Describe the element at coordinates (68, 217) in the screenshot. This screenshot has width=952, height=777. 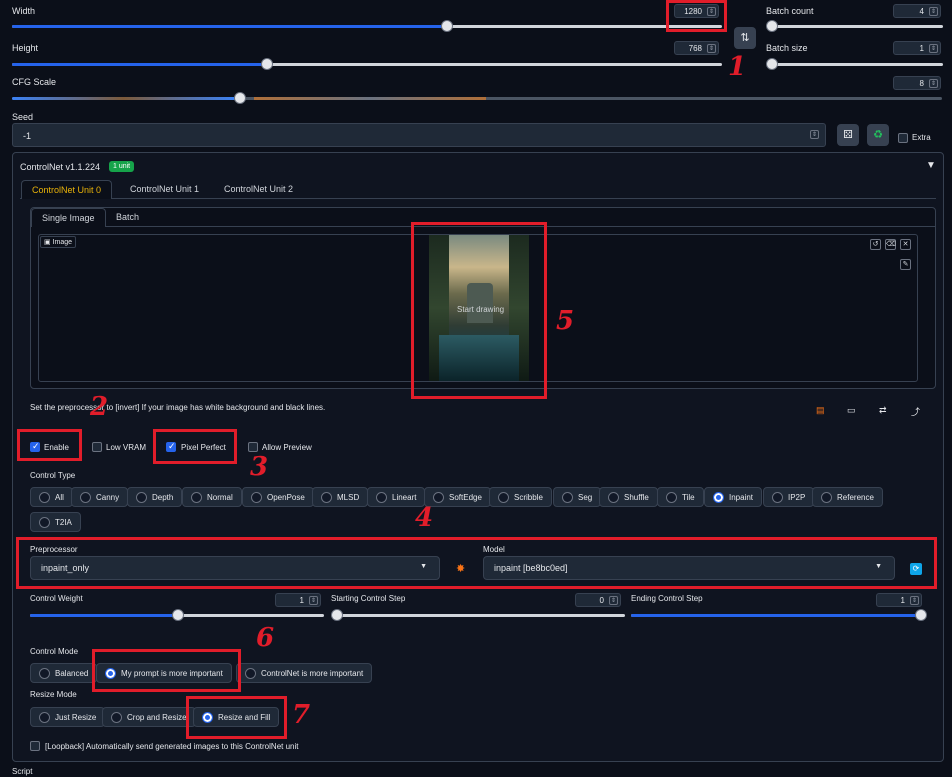
I see `tab-single-image: Single Image` at that location.